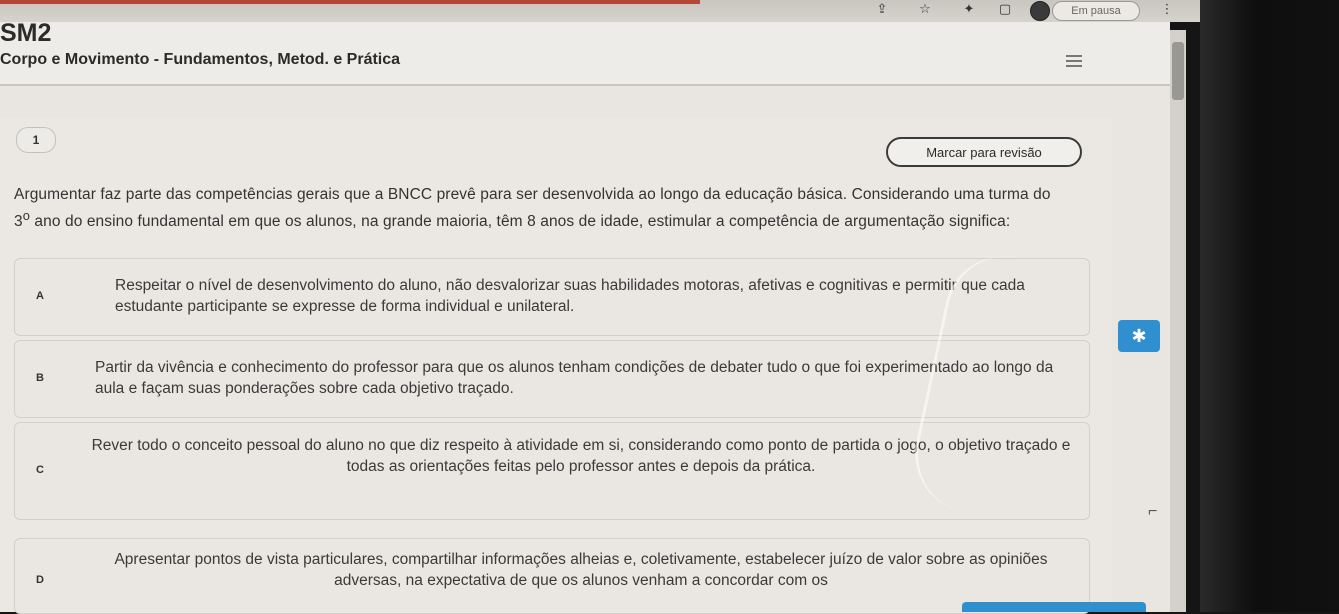  Describe the element at coordinates (925, 10) in the screenshot. I see `star-icon: ☆` at that location.